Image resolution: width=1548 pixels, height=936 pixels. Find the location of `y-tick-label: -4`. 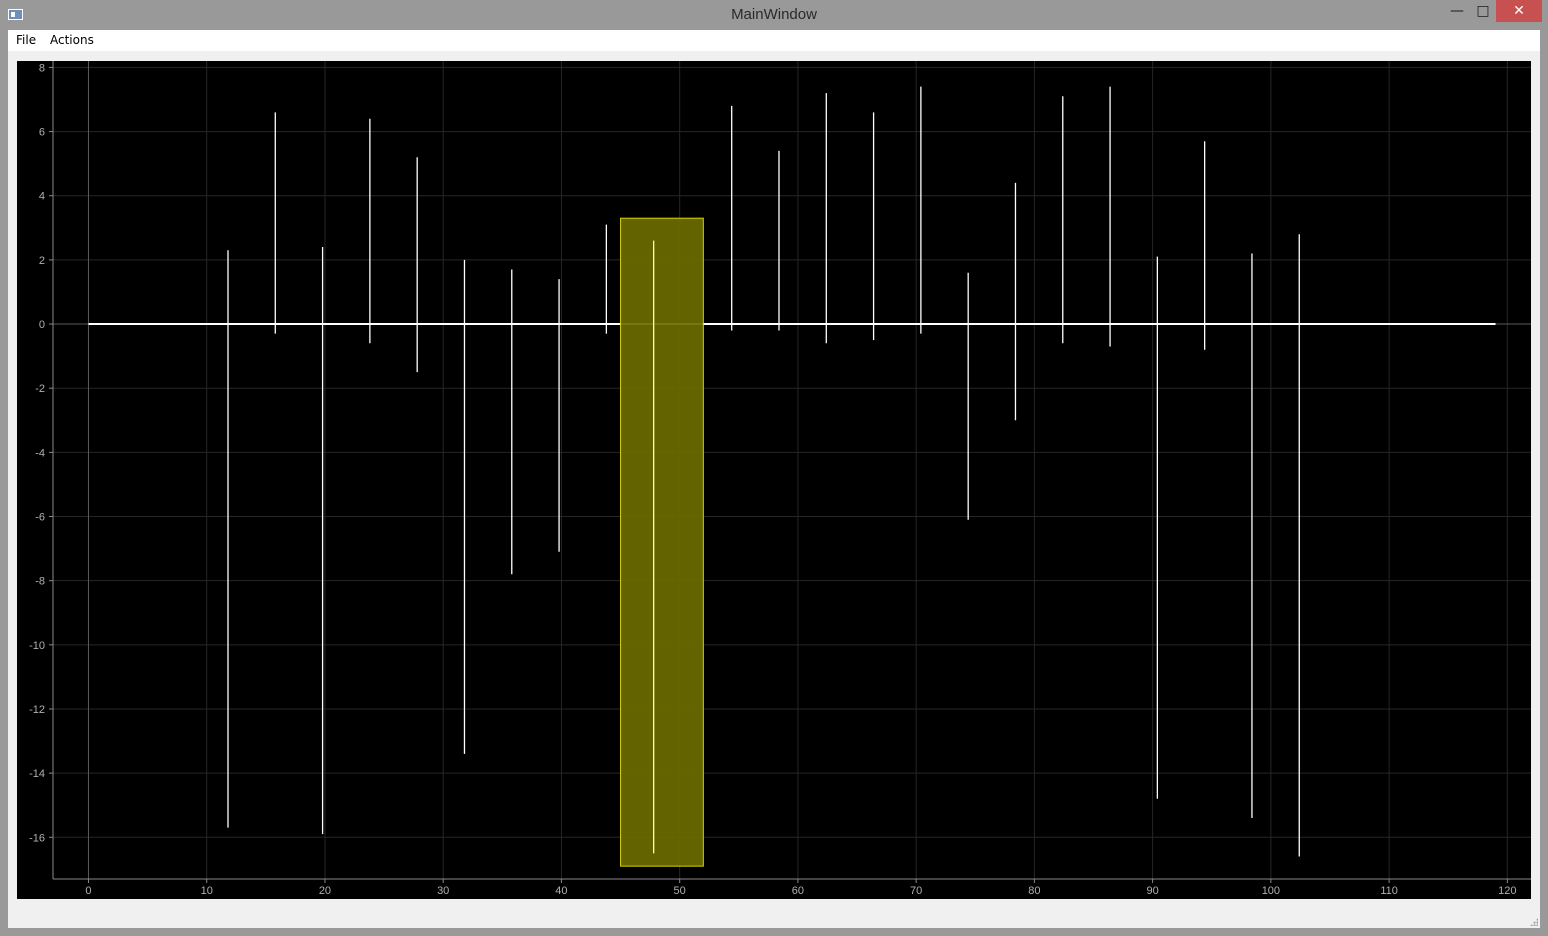

y-tick-label: -4 is located at coordinates (40, 453).